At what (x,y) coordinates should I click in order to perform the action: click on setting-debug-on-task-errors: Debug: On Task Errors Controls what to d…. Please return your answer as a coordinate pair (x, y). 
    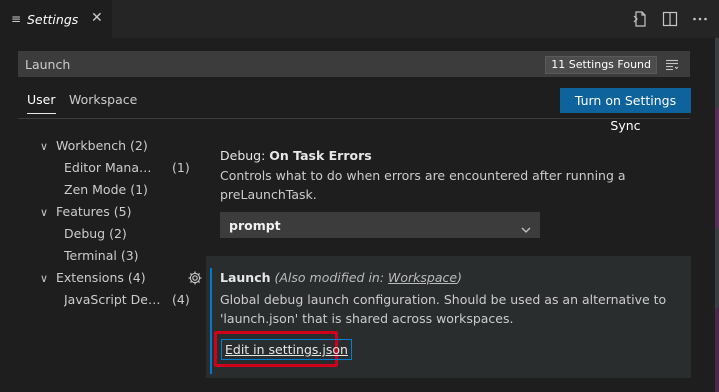
    Looking at the image, I should click on (423, 176).